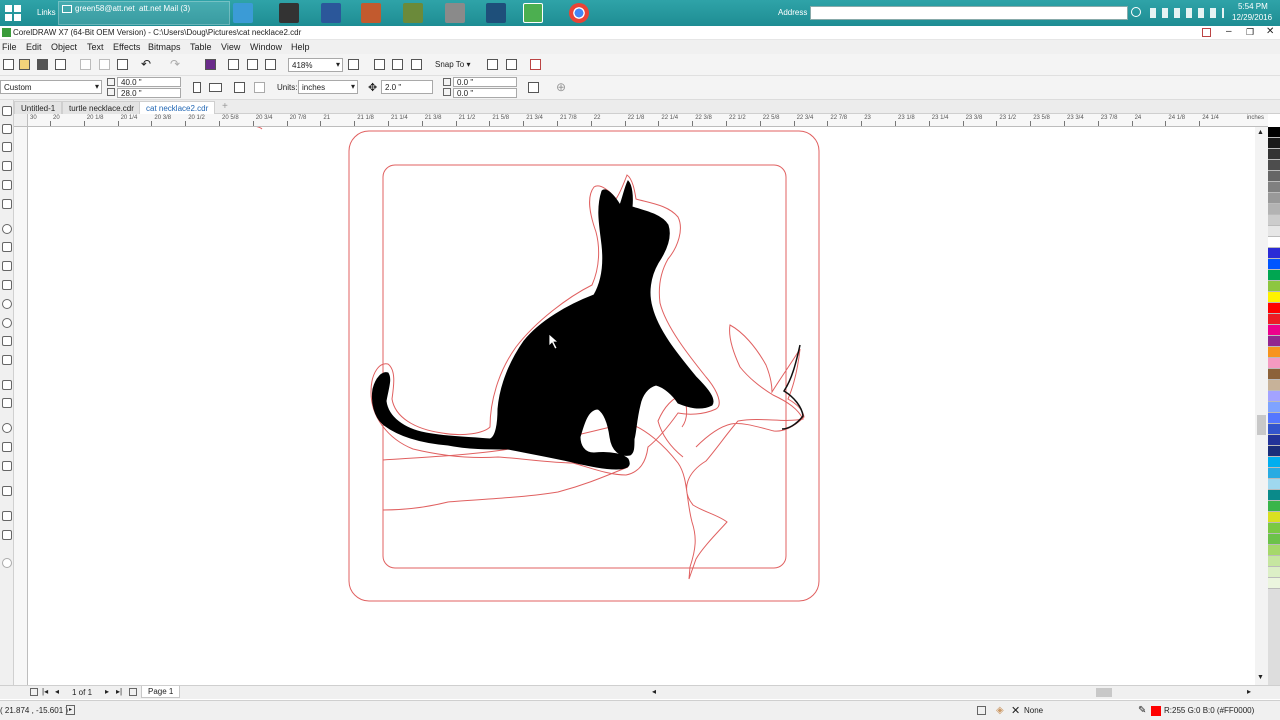 The width and height of the screenshot is (1280, 720). Describe the element at coordinates (161, 692) in the screenshot. I see `page-1-tab: Page 1` at that location.